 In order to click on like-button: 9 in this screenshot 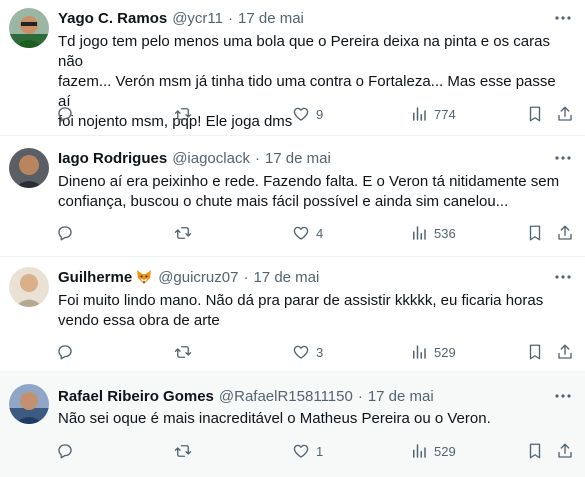, I will do `click(307, 114)`.